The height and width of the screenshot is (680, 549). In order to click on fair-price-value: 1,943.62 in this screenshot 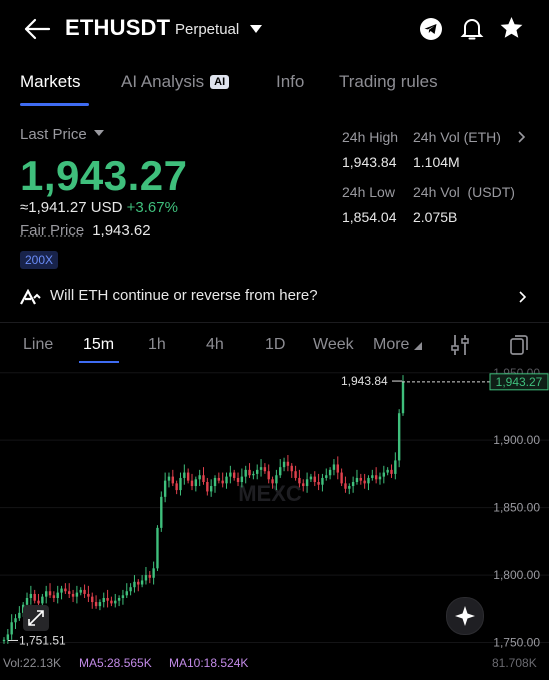, I will do `click(121, 230)`.